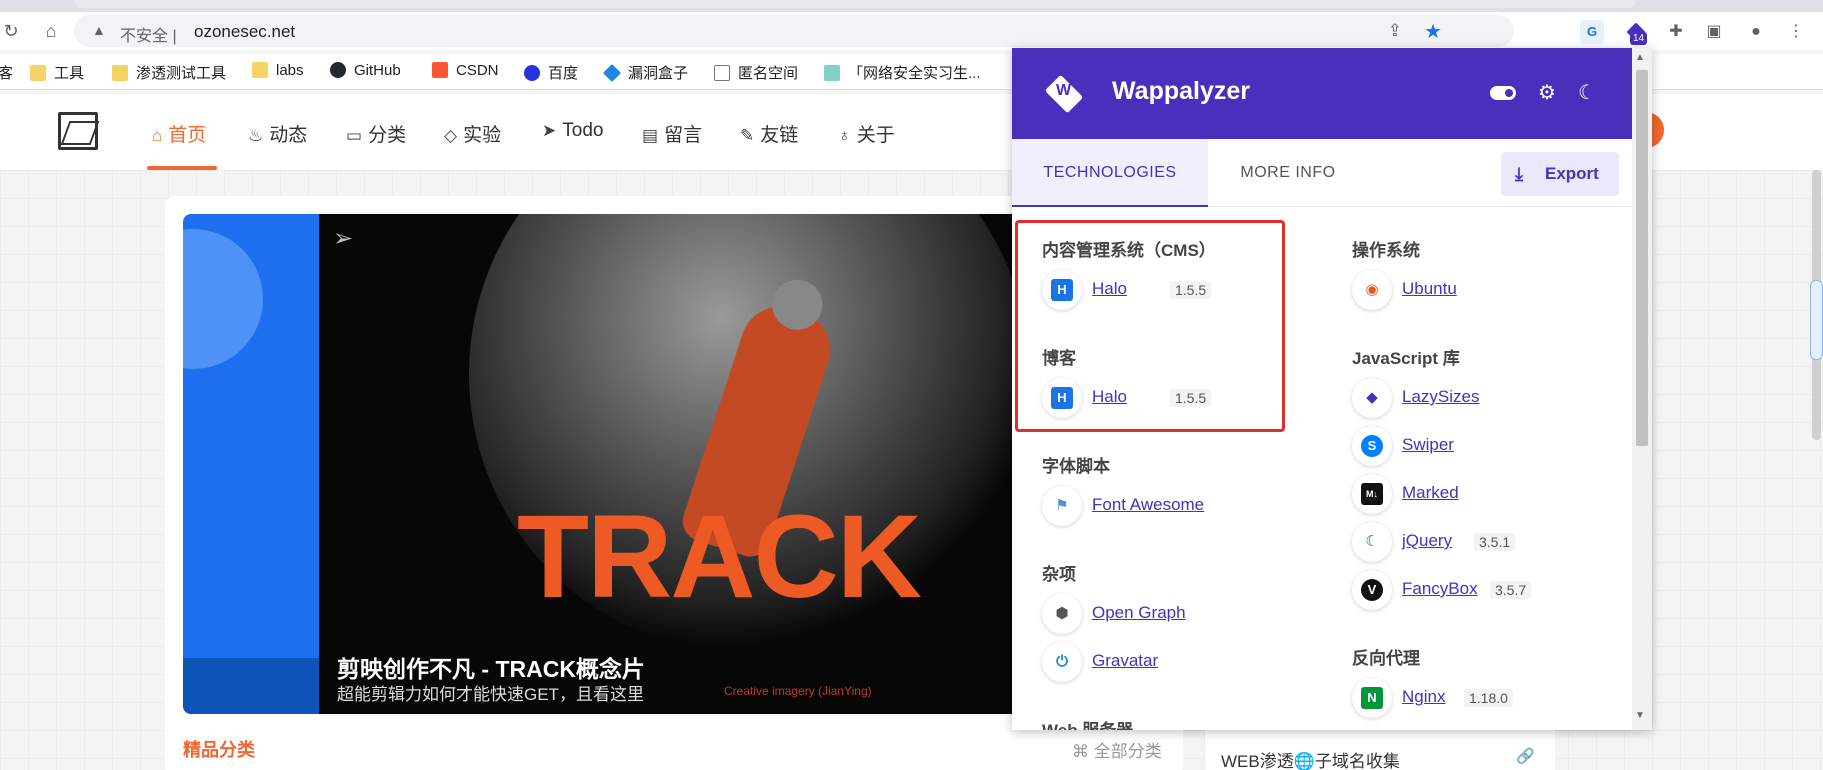 This screenshot has height=770, width=1823. What do you see at coordinates (551, 72) in the screenshot?
I see `bookmark-baidu: 百度` at bounding box center [551, 72].